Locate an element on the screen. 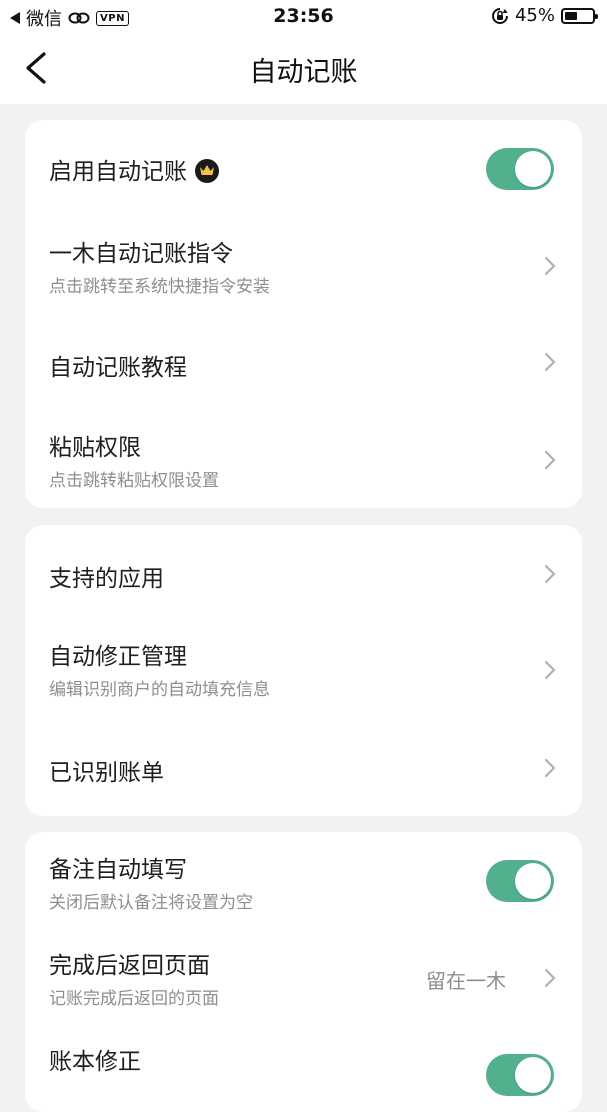  status-bar: 微信 VPN 23:56 45% is located at coordinates (303, 17).